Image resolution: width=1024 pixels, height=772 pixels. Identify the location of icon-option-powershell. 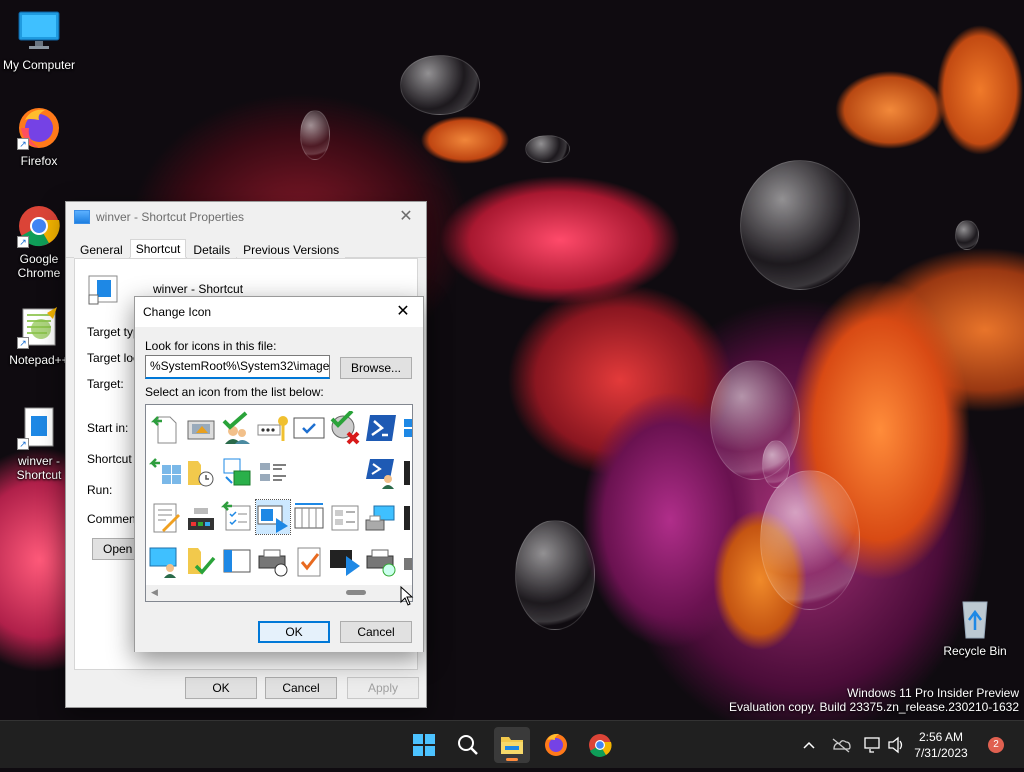
(381, 428).